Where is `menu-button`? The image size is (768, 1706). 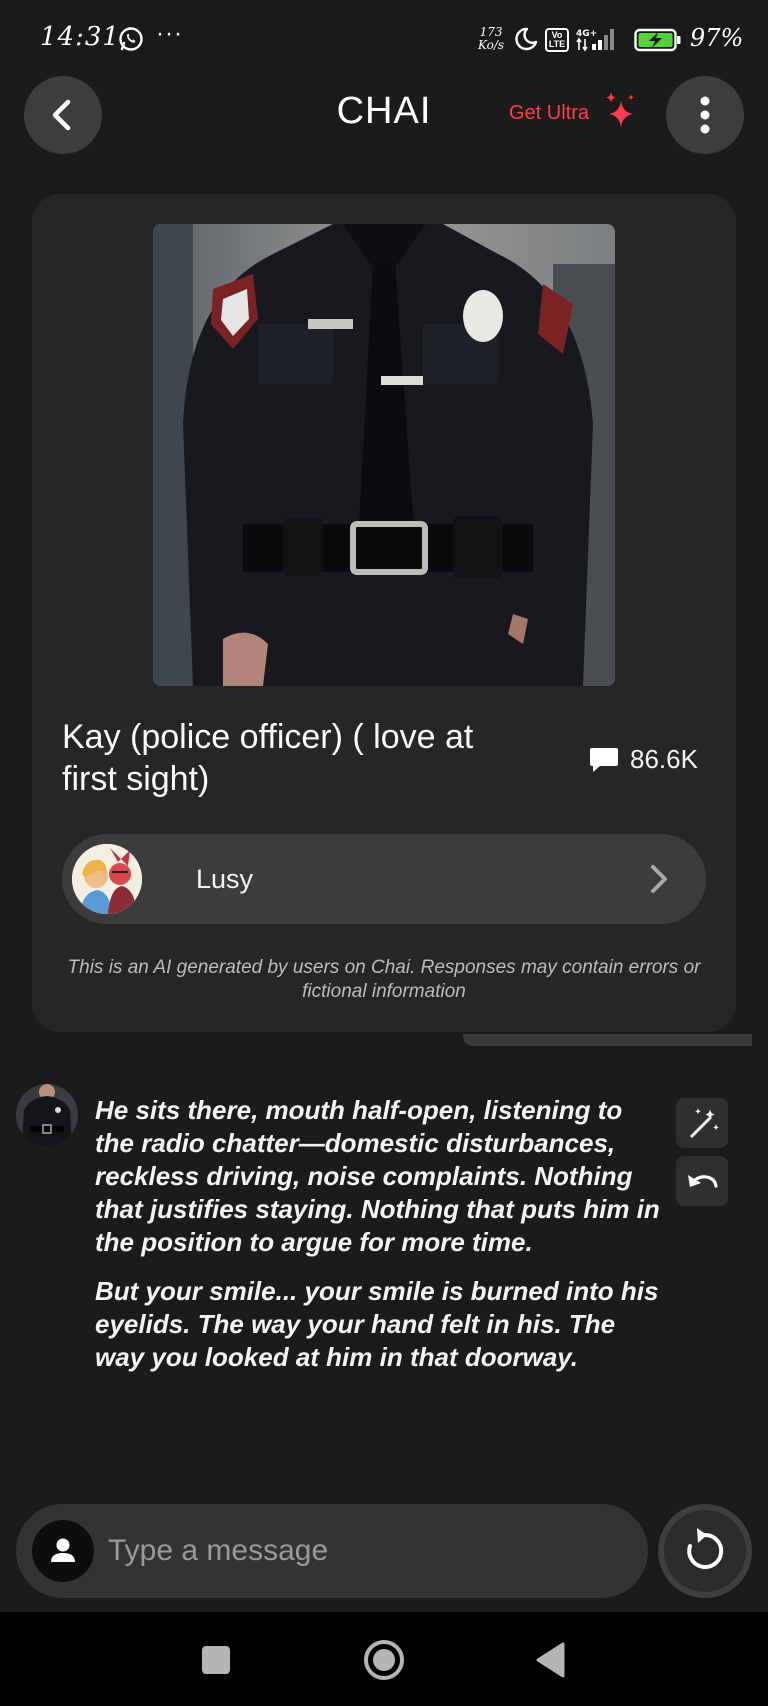
menu-button is located at coordinates (705, 115).